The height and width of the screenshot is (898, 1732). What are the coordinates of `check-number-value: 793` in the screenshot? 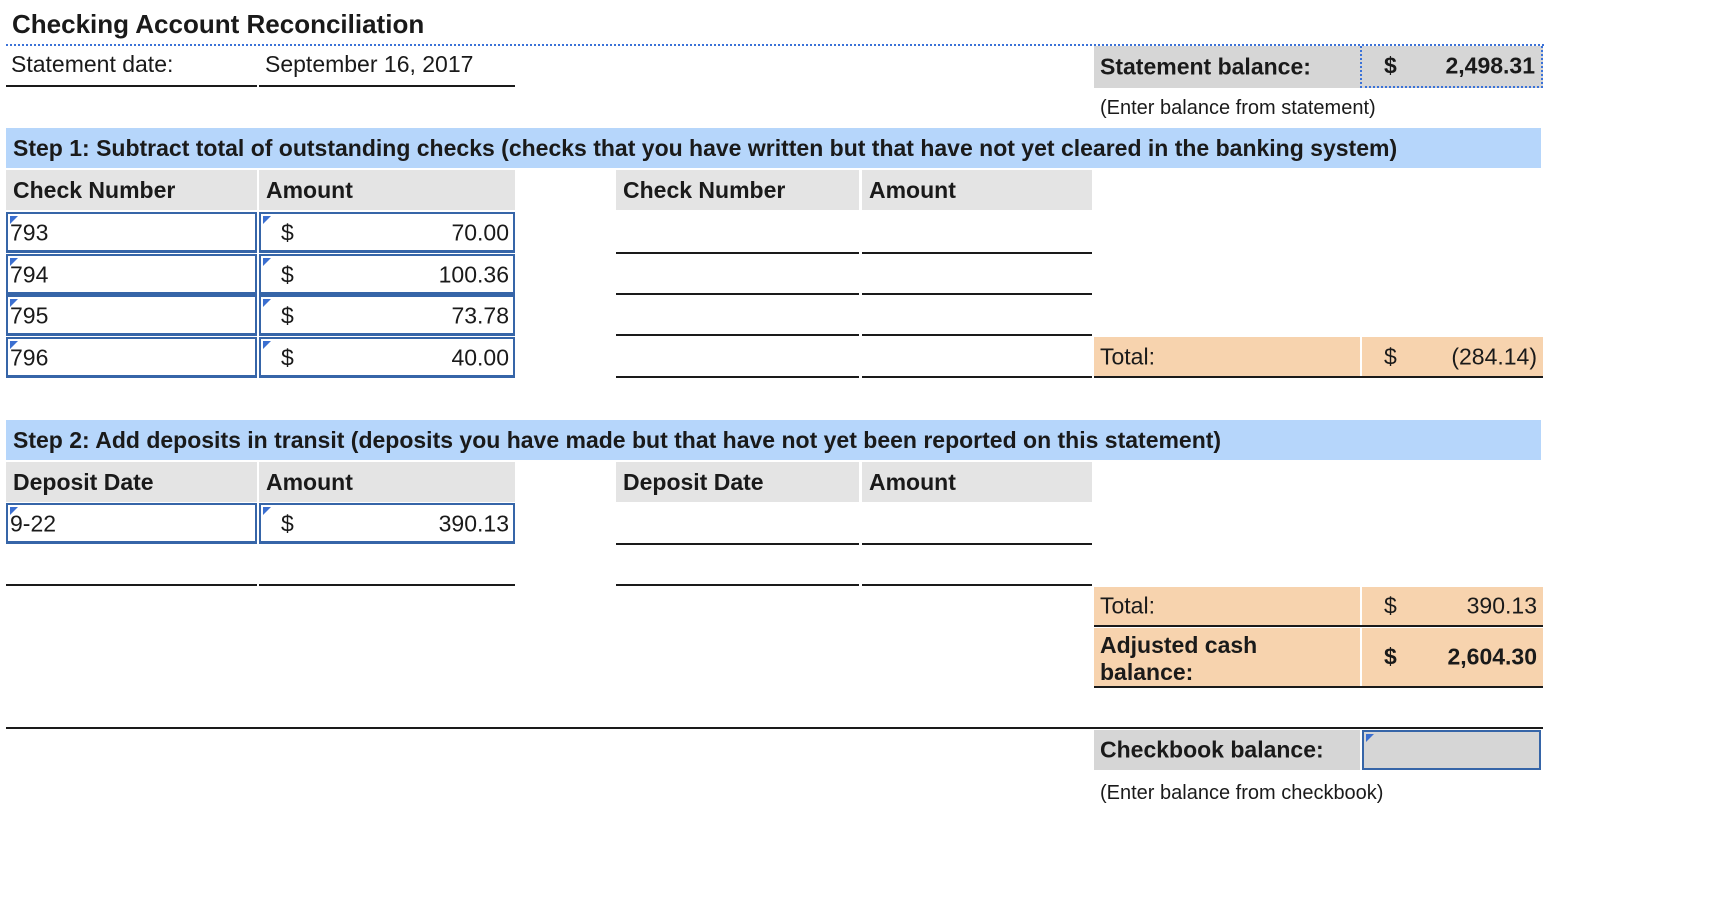 It's located at (29, 232).